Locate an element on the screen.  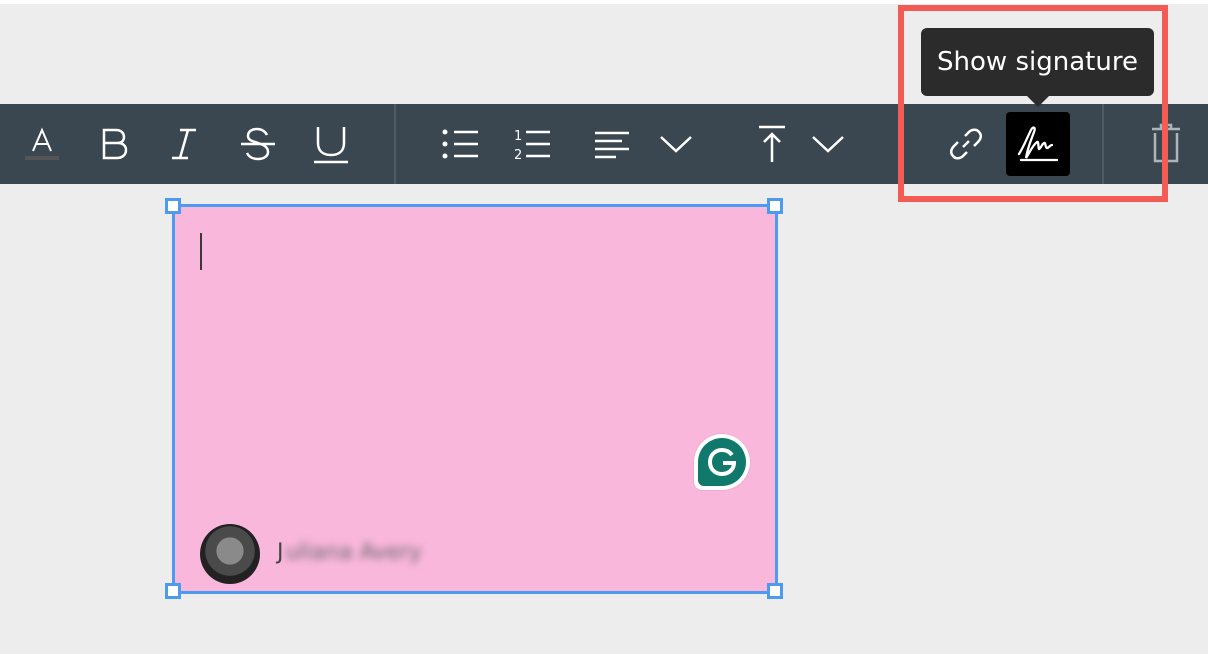
grammarly-icon is located at coordinates (722, 462).